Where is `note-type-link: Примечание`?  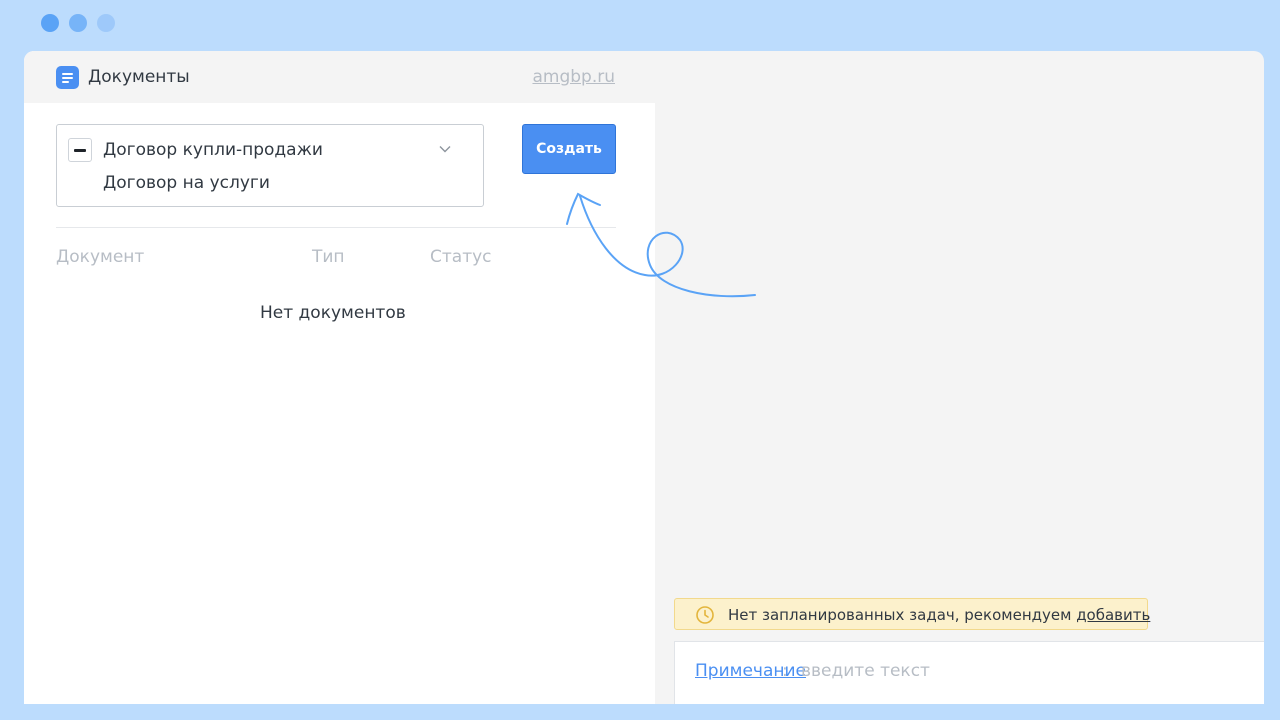
note-type-link: Примечание is located at coordinates (750, 671).